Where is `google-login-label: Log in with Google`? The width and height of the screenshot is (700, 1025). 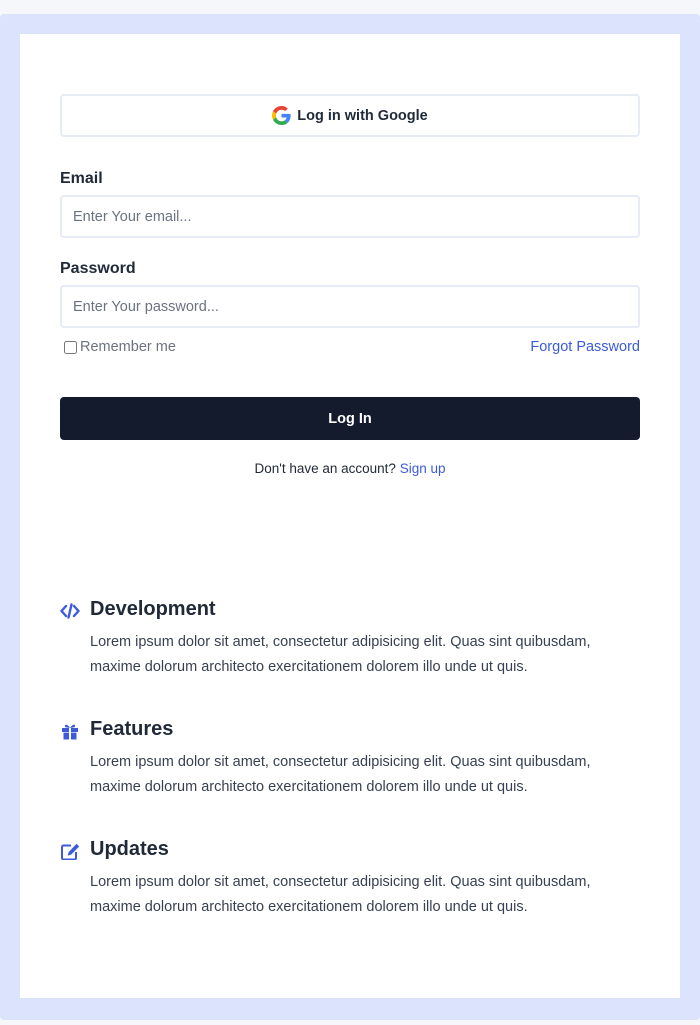
google-login-label: Log in with Google is located at coordinates (362, 115).